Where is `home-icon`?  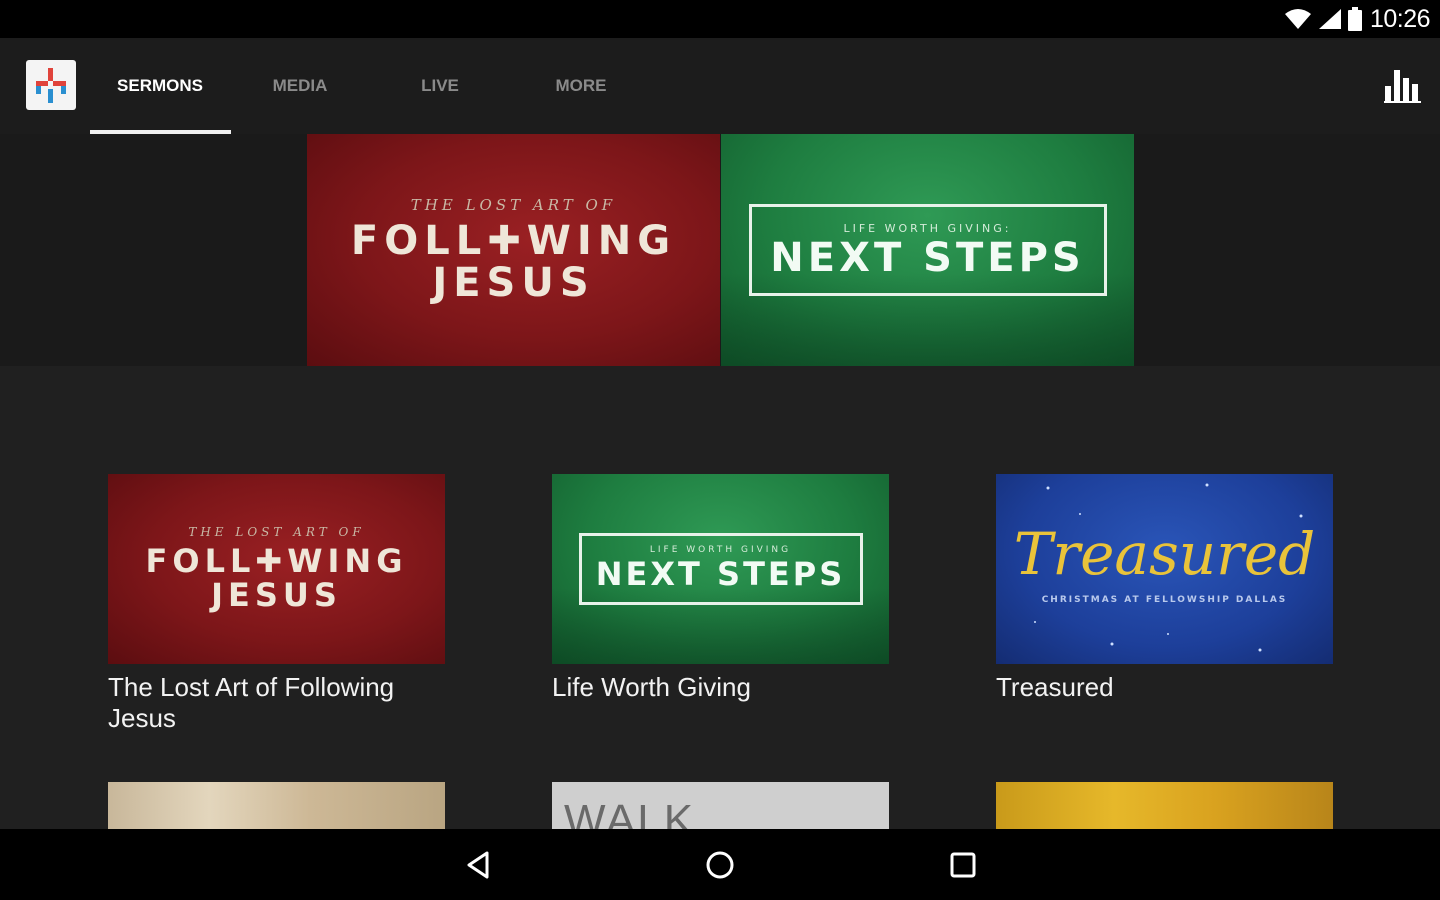
home-icon is located at coordinates (720, 865).